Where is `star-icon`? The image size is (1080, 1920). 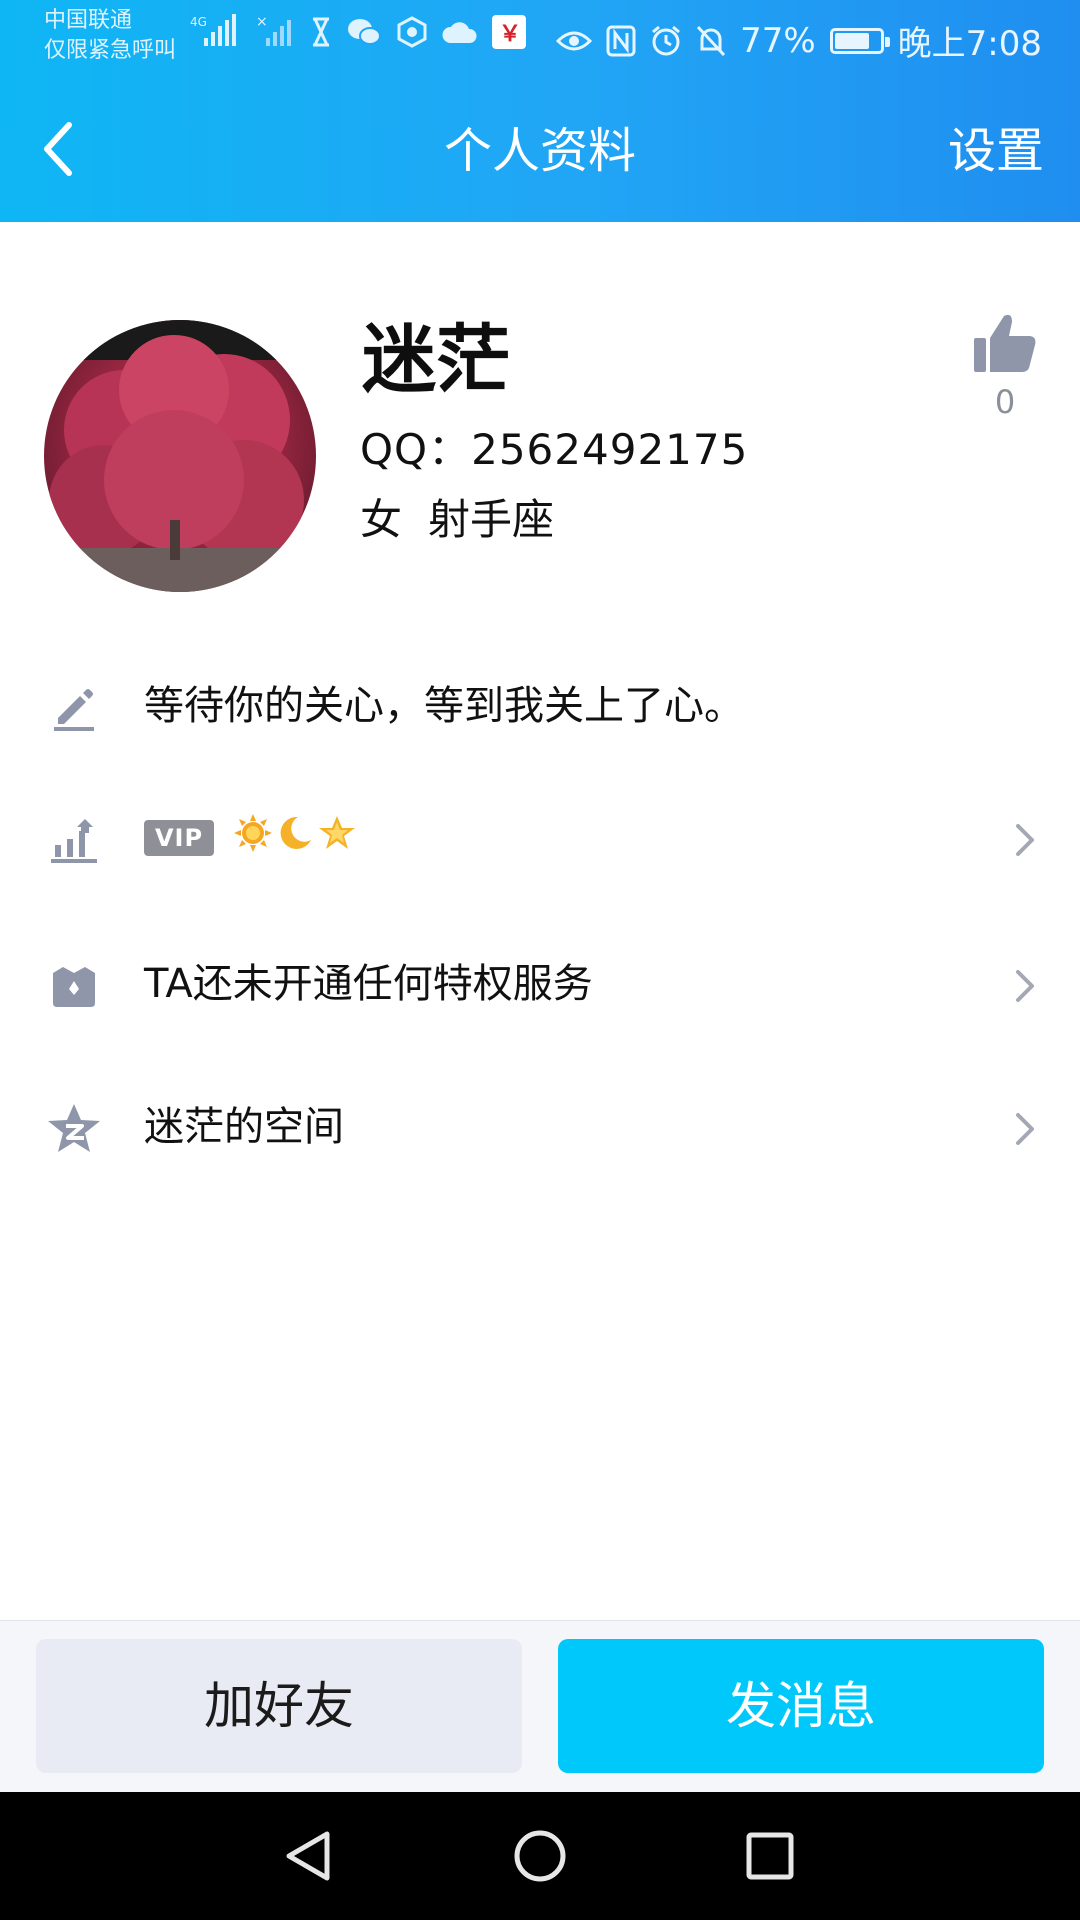
star-icon is located at coordinates (337, 832).